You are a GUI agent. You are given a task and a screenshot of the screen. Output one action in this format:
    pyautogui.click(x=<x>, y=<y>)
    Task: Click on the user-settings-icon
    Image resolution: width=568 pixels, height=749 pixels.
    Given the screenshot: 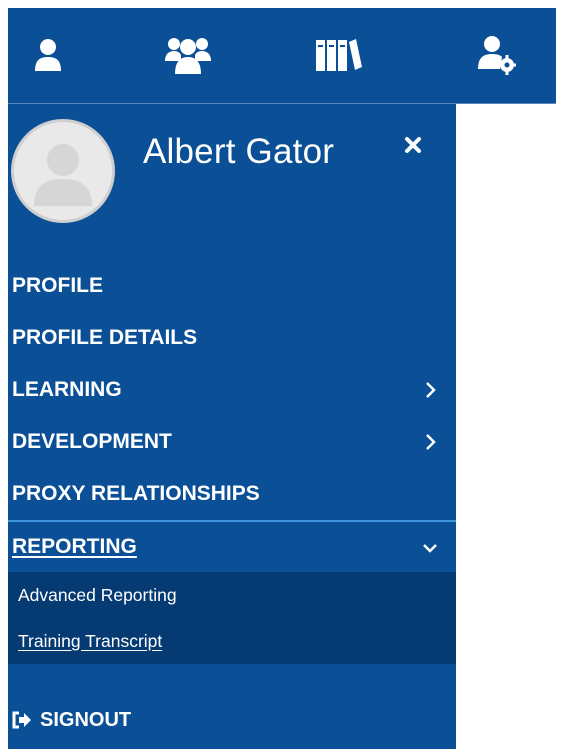 What is the action you would take?
    pyautogui.click(x=497, y=55)
    